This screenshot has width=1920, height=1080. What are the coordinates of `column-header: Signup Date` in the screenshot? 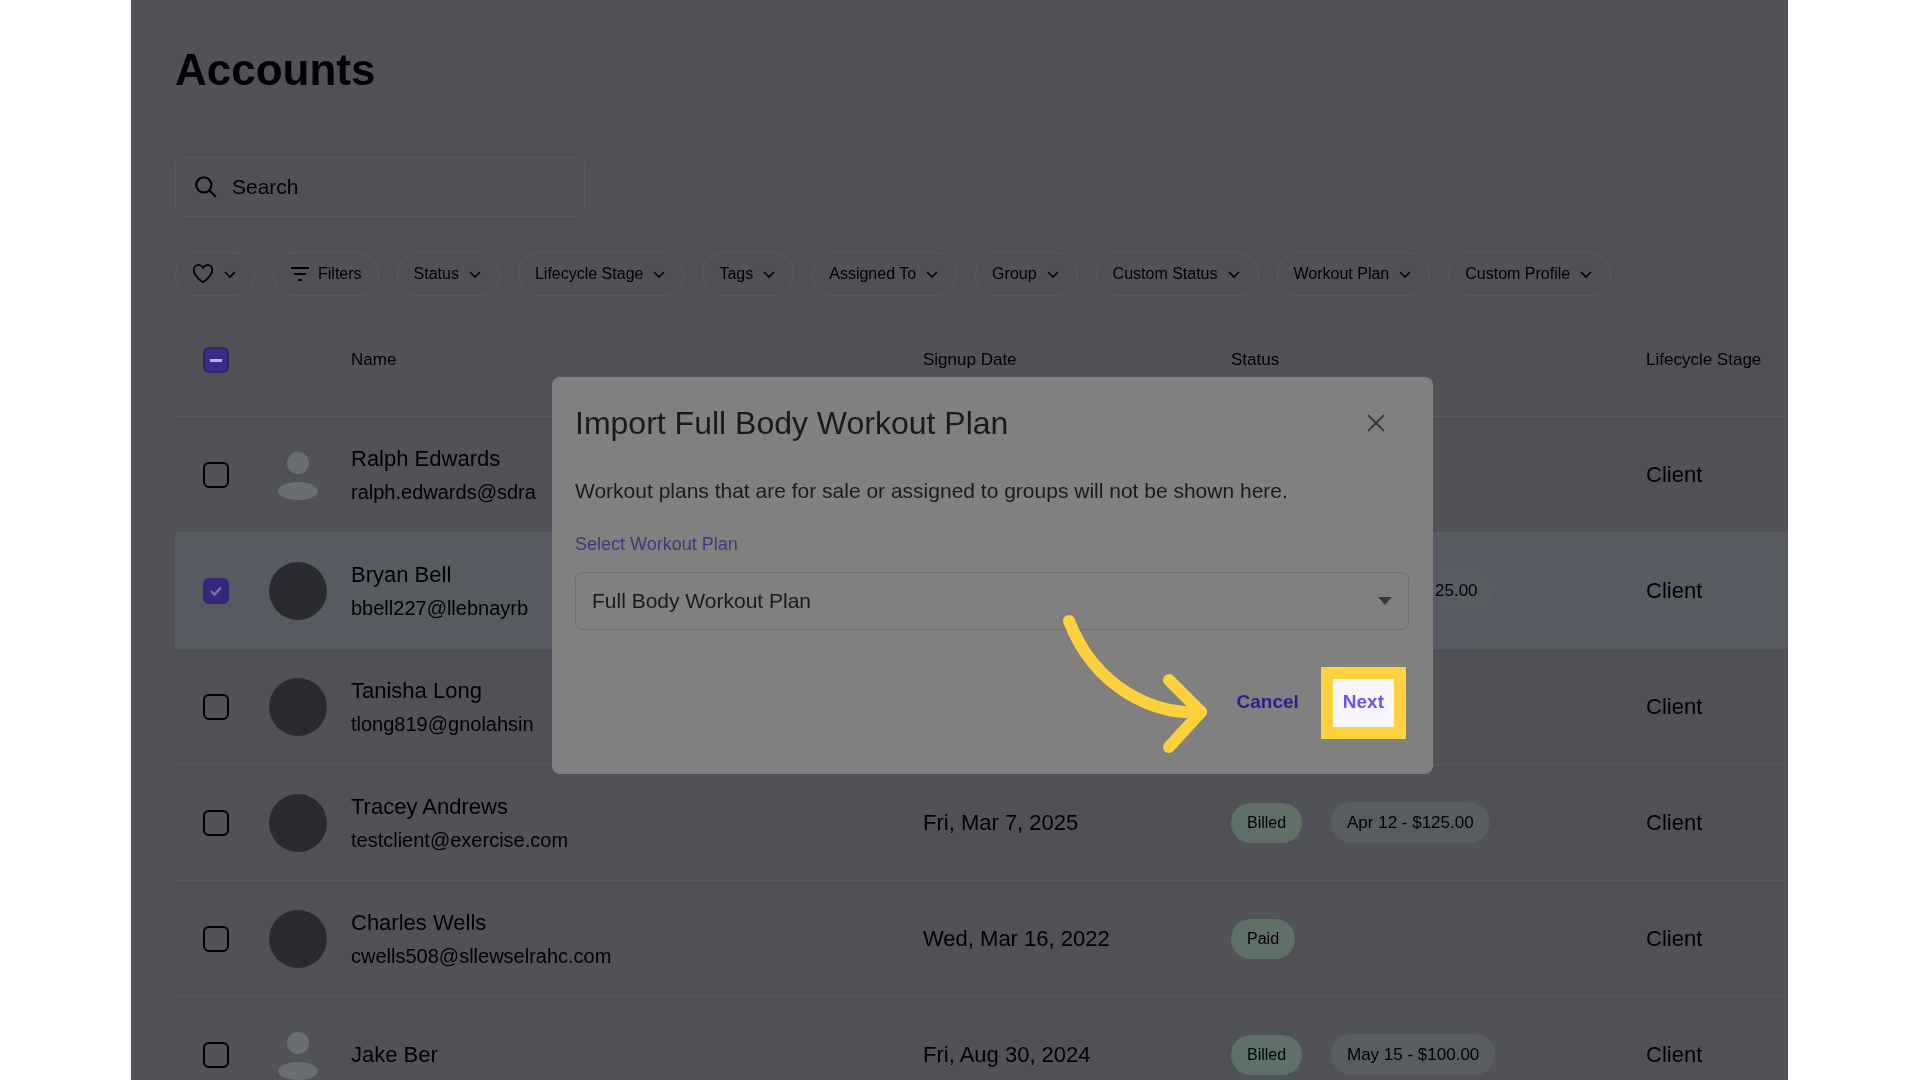 It's located at (970, 360).